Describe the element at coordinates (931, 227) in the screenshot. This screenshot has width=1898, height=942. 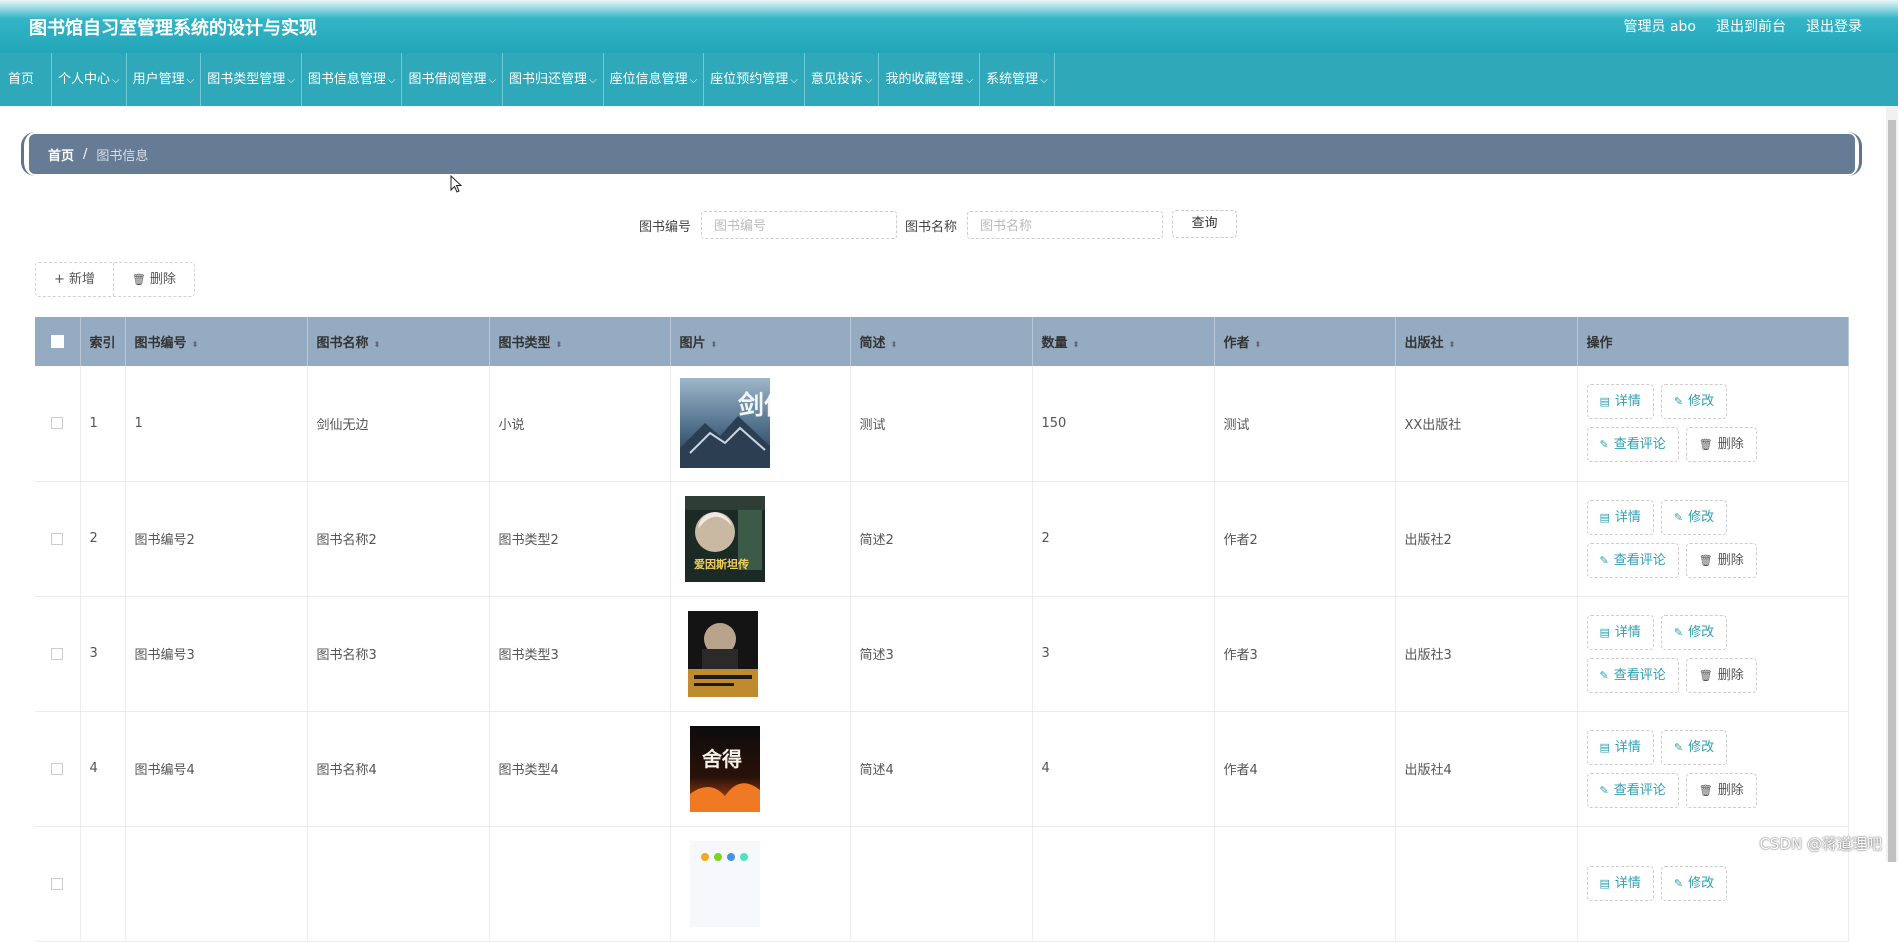
I see `search-name-label: 图书名称` at that location.